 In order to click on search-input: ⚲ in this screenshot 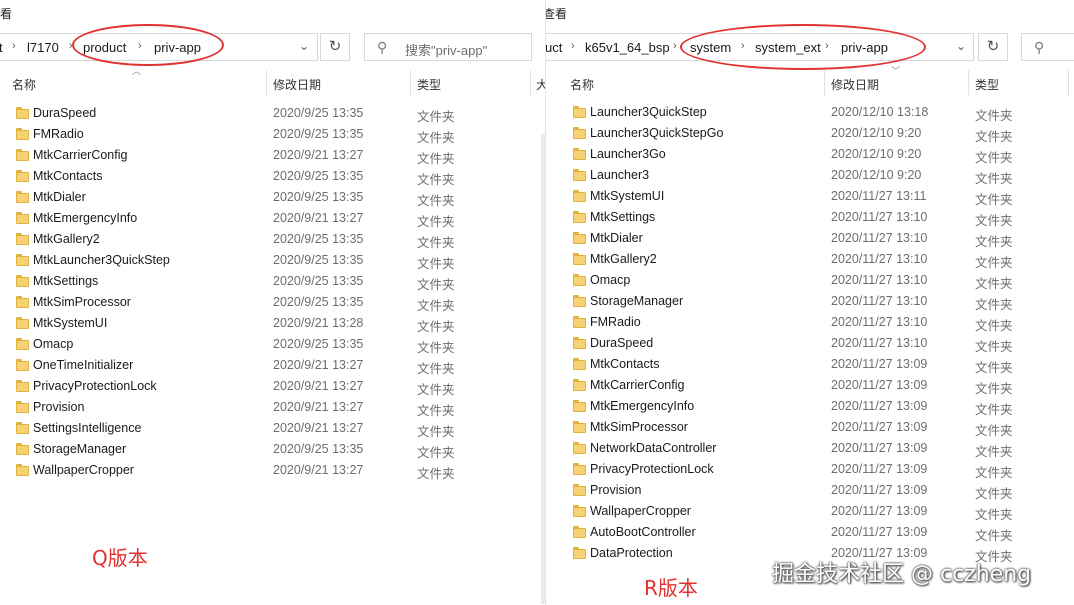, I will do `click(1047, 47)`.